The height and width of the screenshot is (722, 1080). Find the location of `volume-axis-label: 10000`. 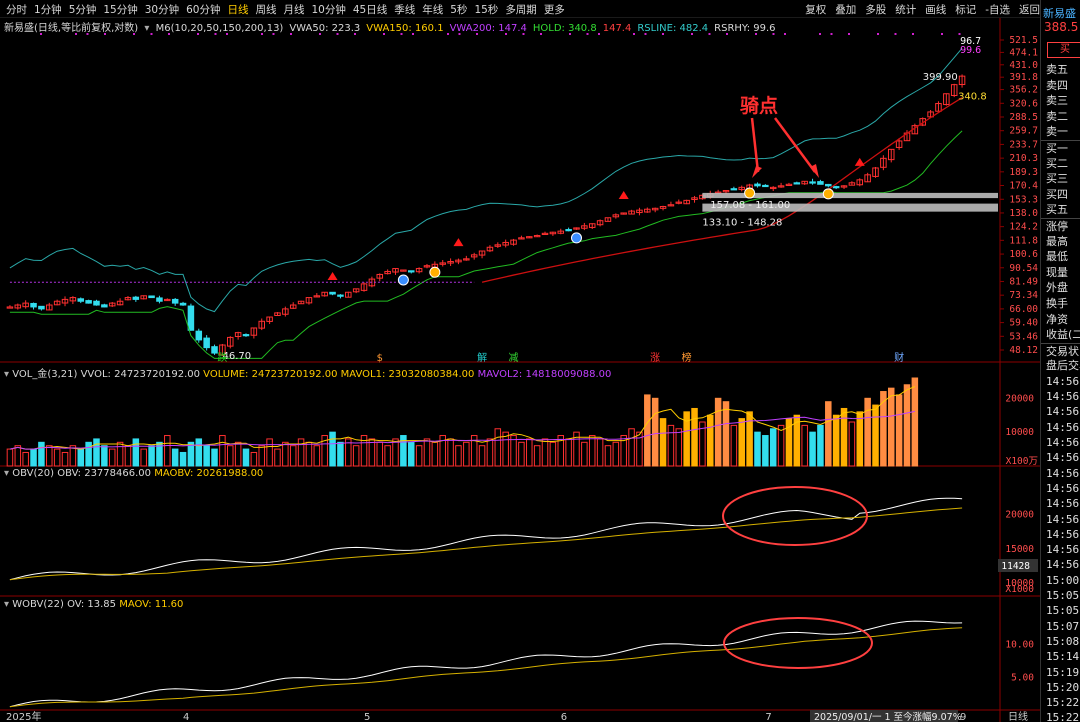

volume-axis-label: 10000 is located at coordinates (1019, 432).